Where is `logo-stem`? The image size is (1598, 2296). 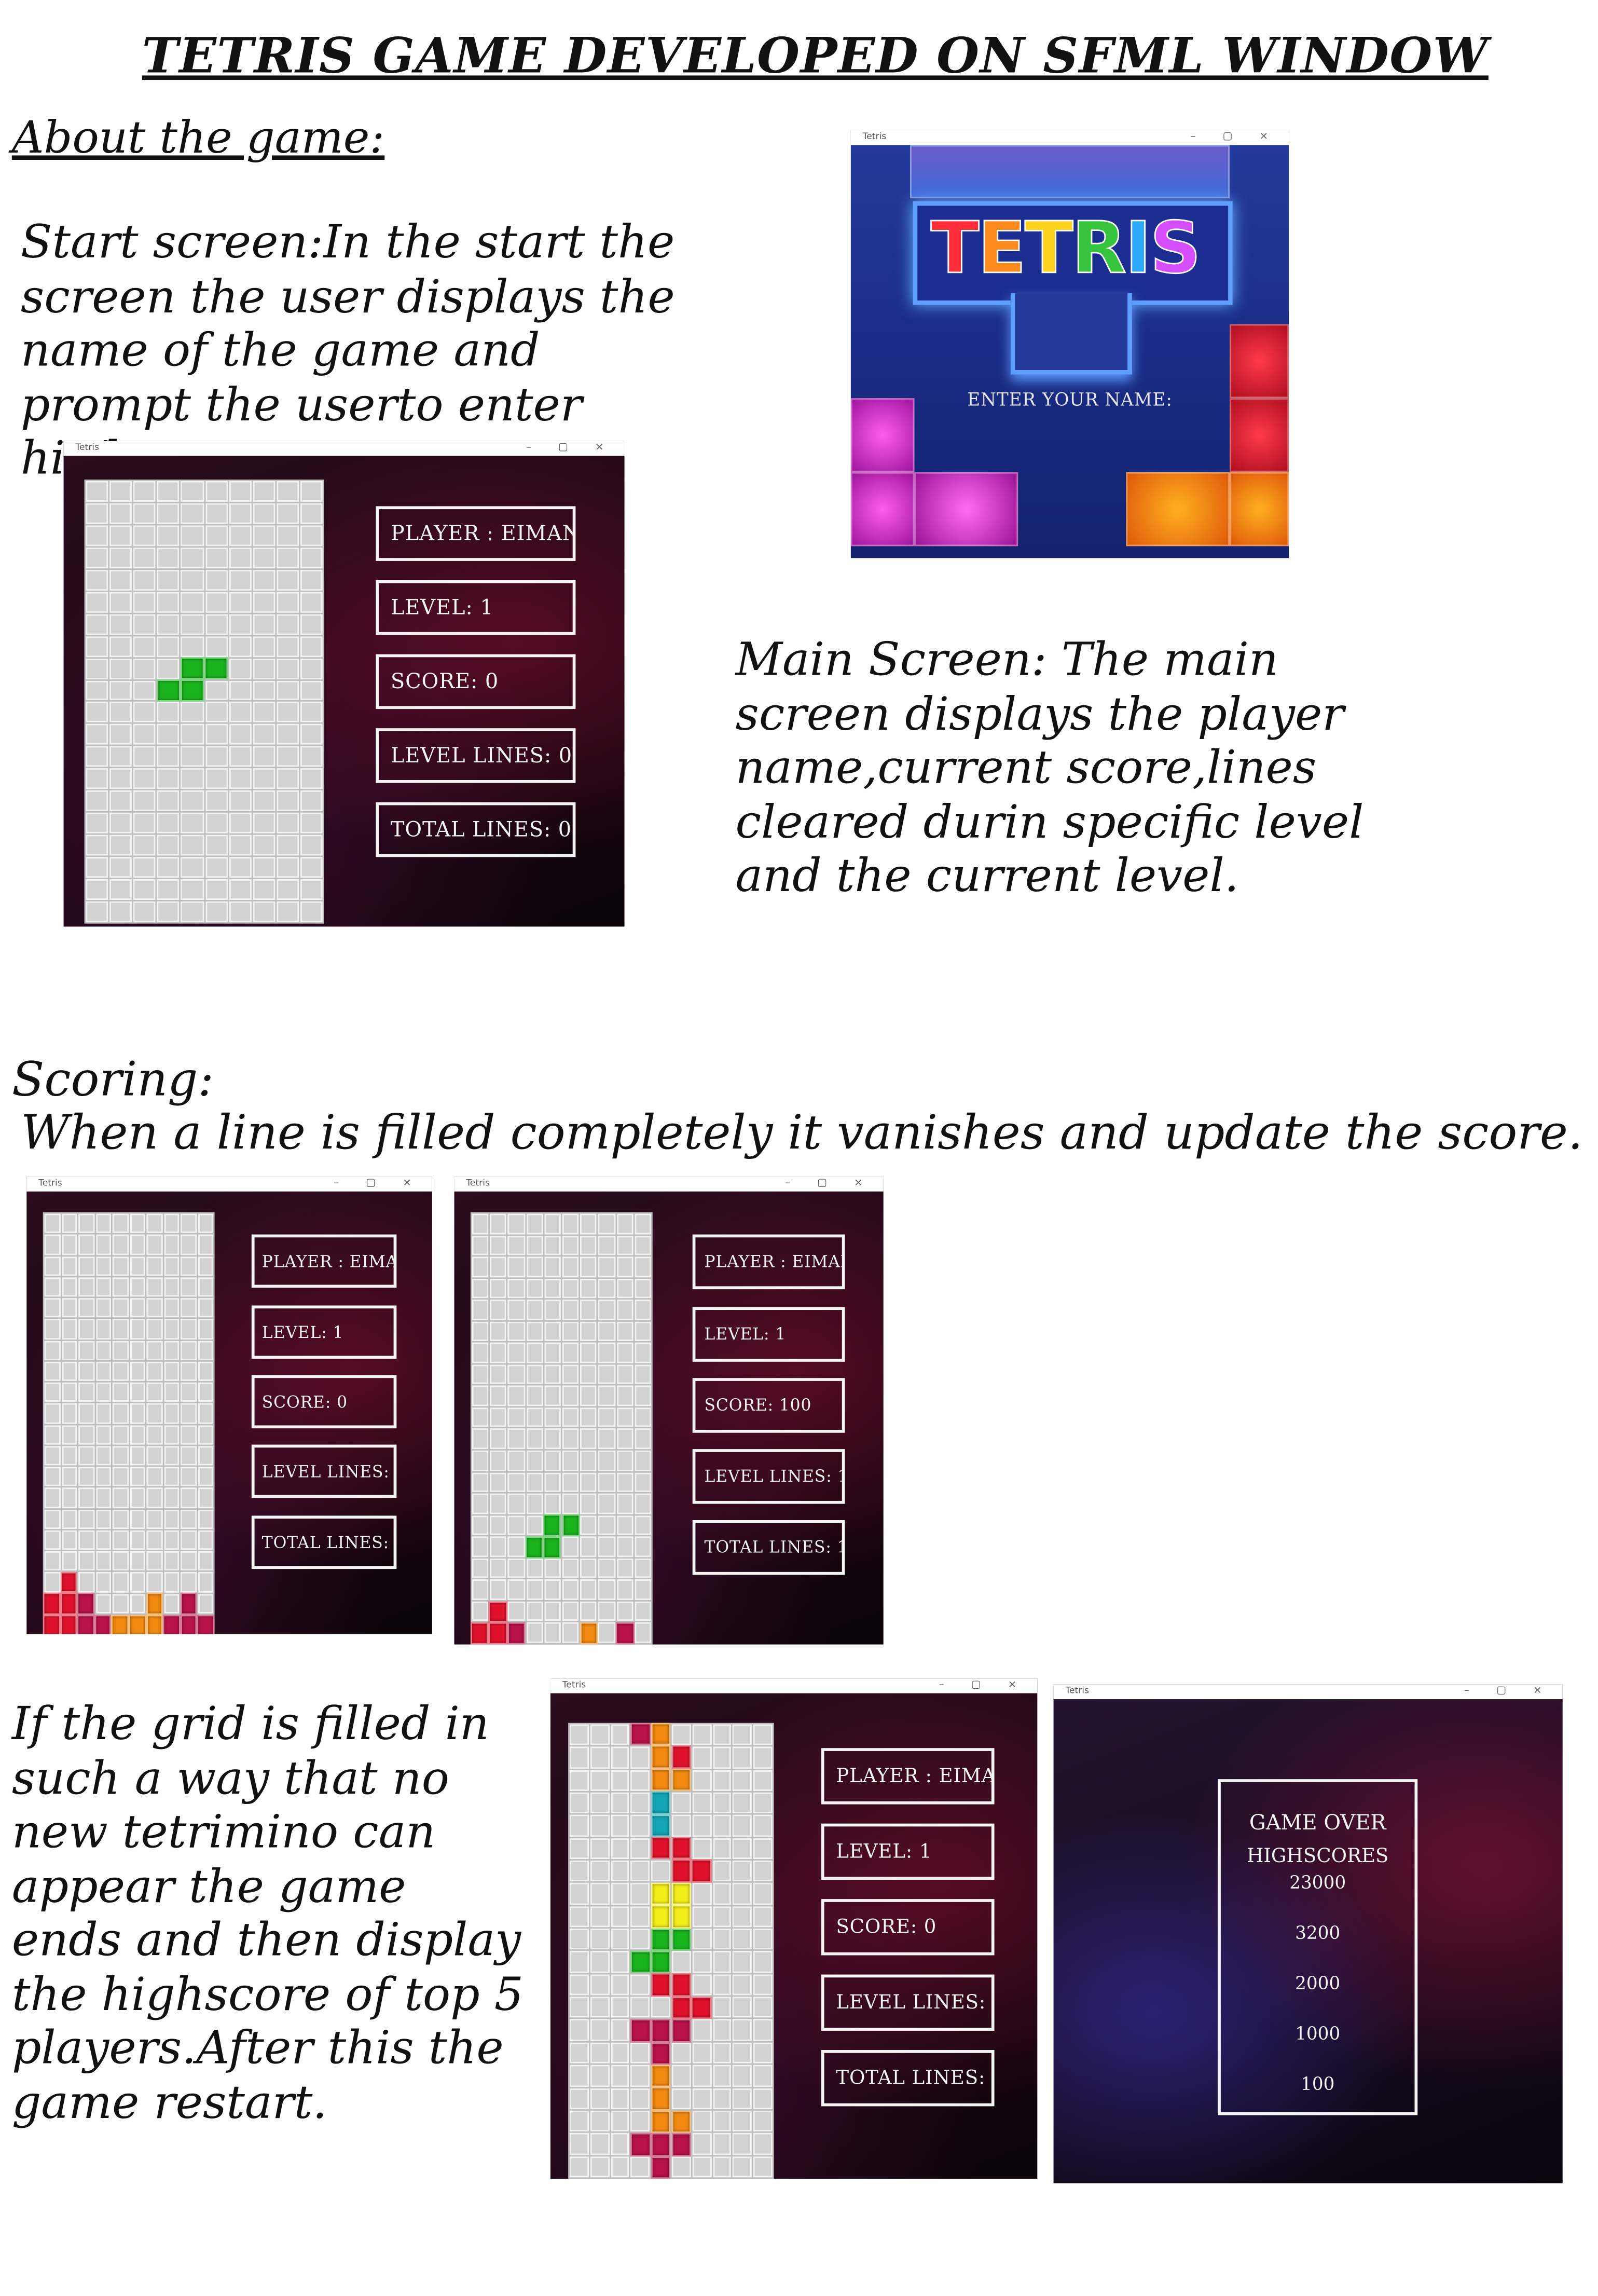 logo-stem is located at coordinates (1071, 334).